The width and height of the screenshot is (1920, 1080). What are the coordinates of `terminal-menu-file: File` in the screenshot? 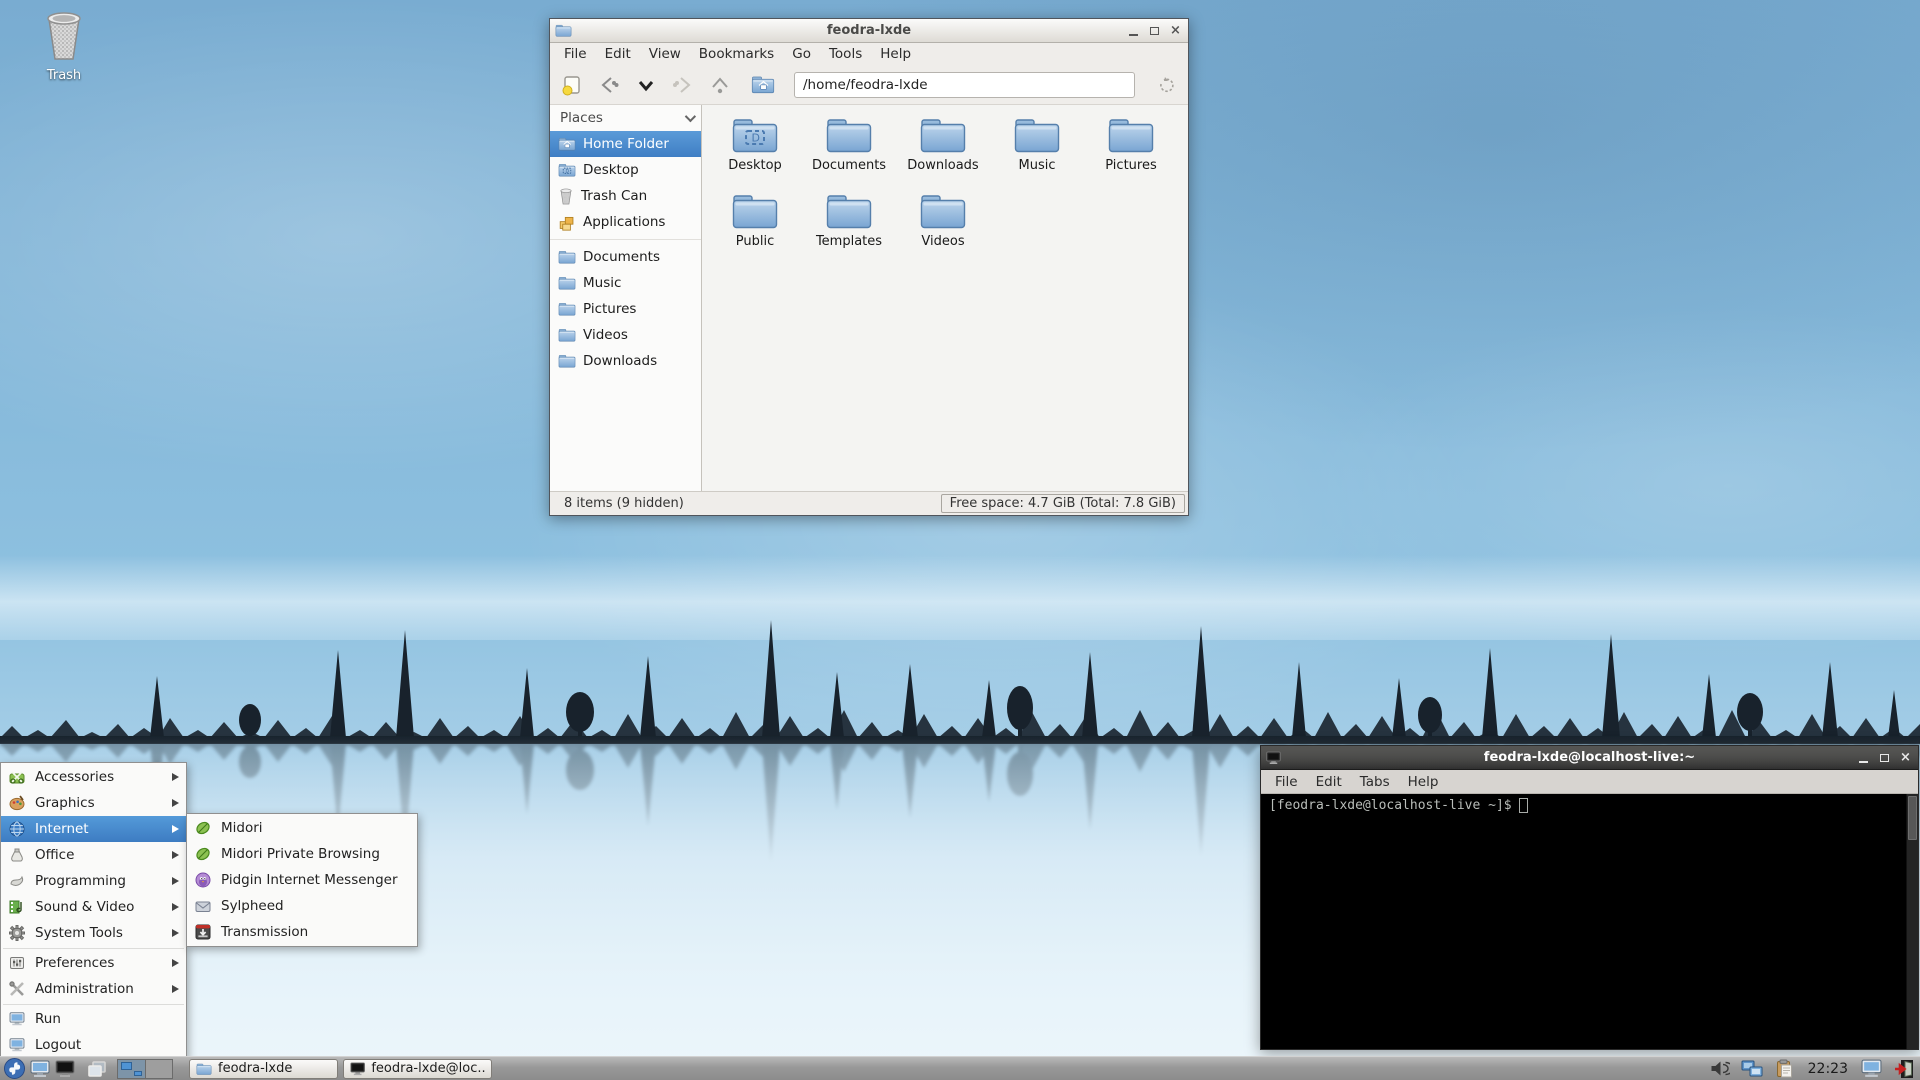 It's located at (1286, 782).